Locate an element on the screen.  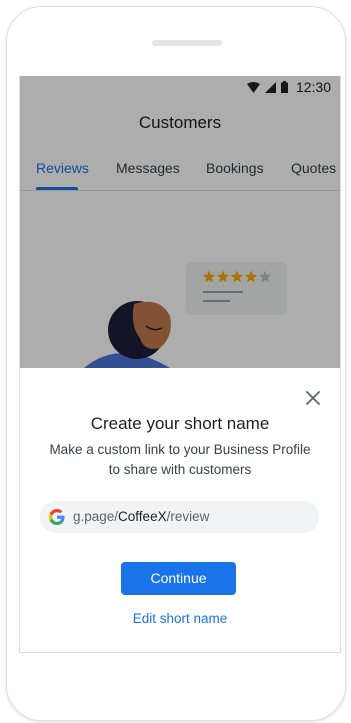
link-suffix: /review is located at coordinates (188, 516).